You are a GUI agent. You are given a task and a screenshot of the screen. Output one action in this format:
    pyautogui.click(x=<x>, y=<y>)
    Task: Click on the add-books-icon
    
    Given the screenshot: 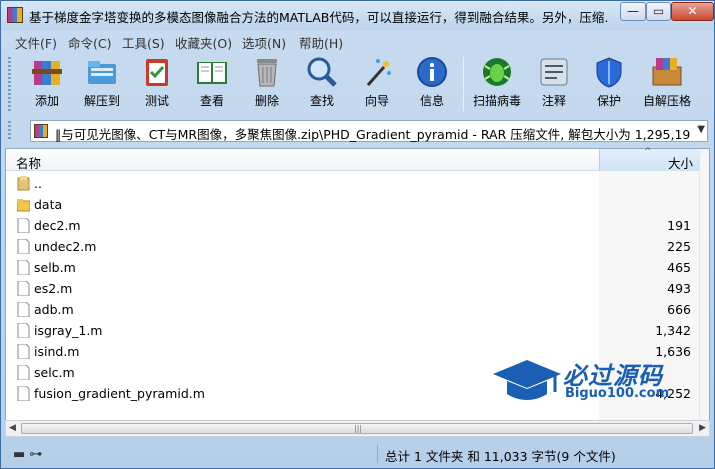 What is the action you would take?
    pyautogui.click(x=47, y=73)
    